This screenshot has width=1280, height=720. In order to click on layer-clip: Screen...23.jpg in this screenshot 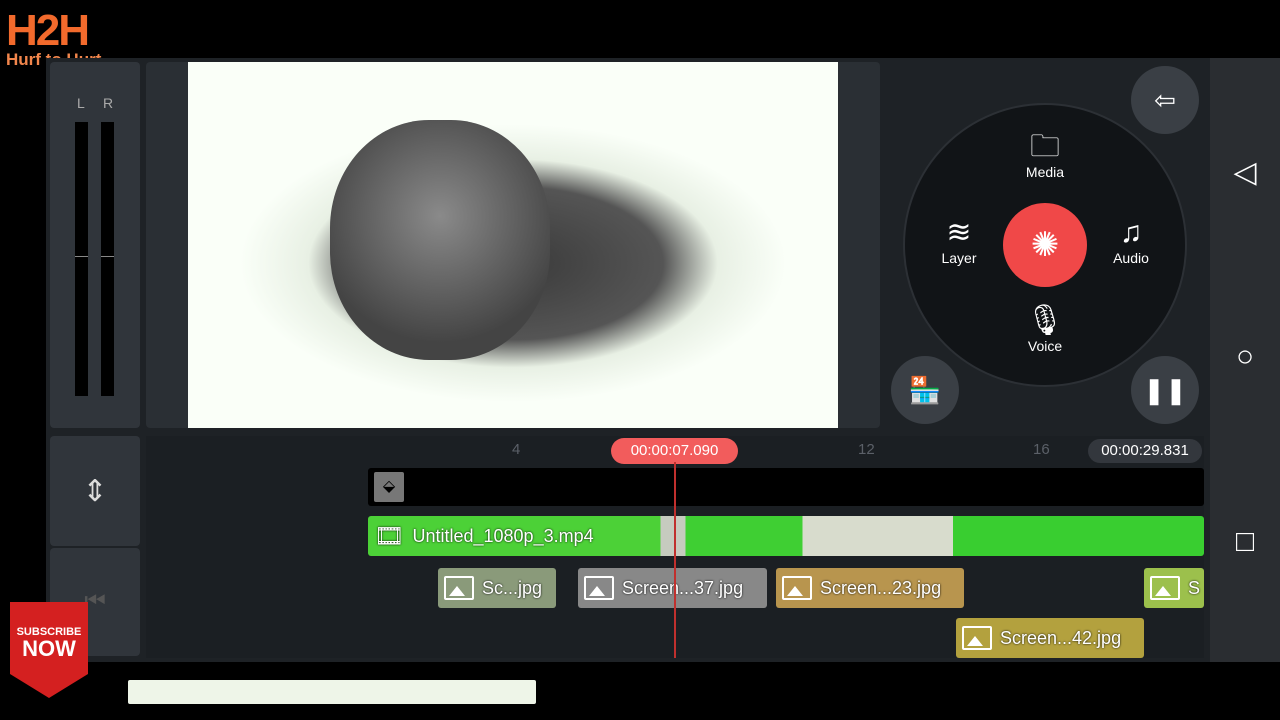, I will do `click(870, 588)`.